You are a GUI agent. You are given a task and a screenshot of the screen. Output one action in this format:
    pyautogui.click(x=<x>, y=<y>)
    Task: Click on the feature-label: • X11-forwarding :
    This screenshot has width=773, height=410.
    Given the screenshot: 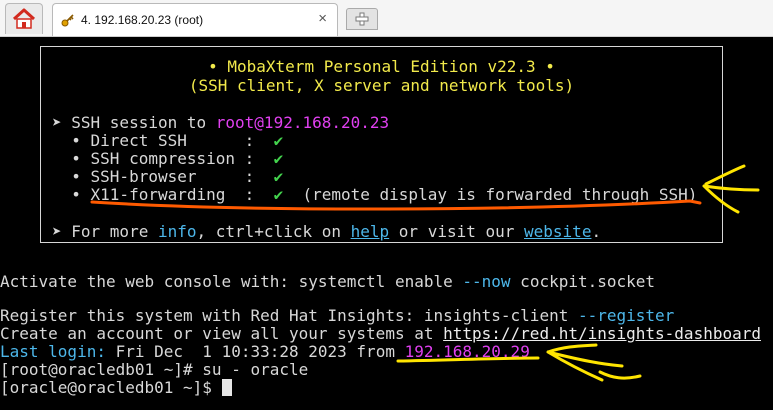 What is the action you would take?
    pyautogui.click(x=163, y=194)
    